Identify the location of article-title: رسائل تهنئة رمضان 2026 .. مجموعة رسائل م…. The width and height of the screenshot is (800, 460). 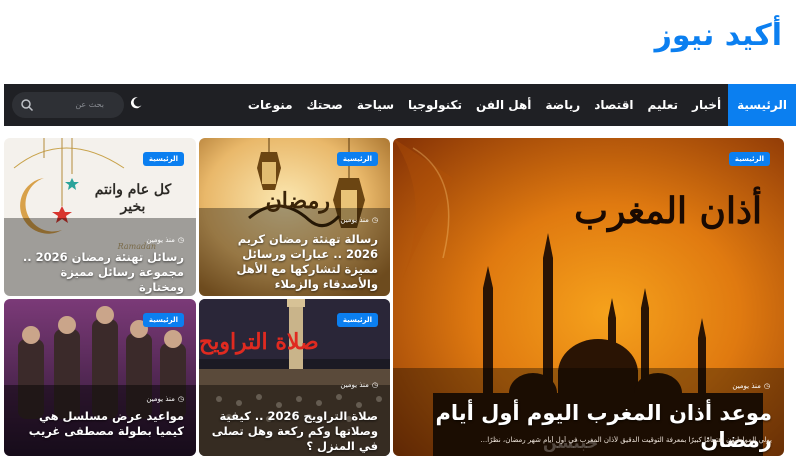
(99, 272).